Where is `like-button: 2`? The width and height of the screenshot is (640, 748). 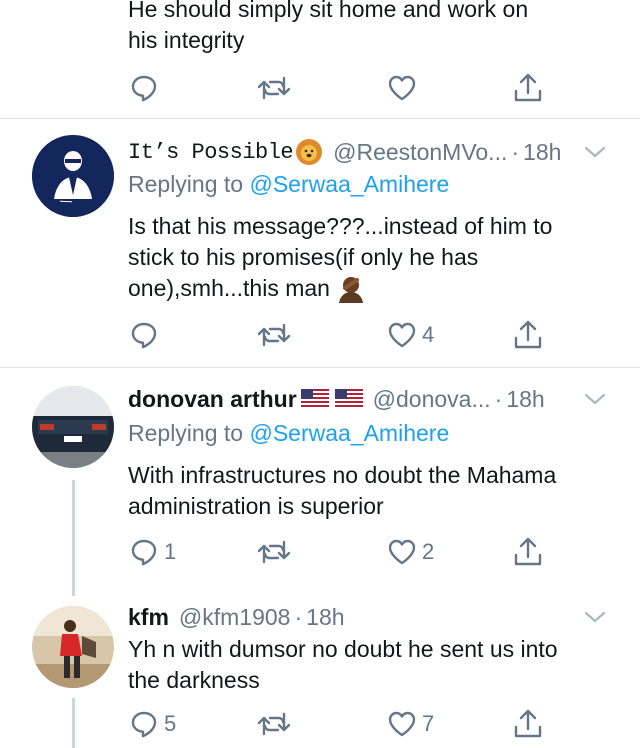 like-button: 2 is located at coordinates (410, 552).